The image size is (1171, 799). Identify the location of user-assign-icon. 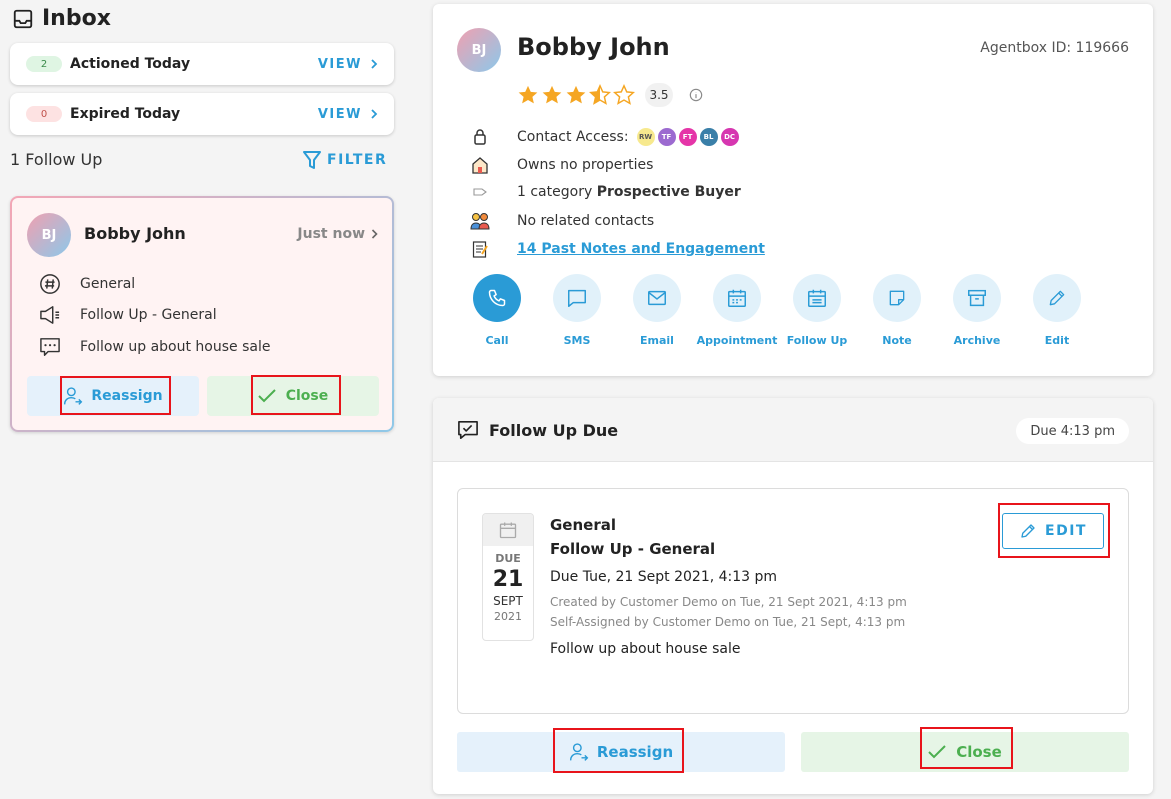
(73, 396).